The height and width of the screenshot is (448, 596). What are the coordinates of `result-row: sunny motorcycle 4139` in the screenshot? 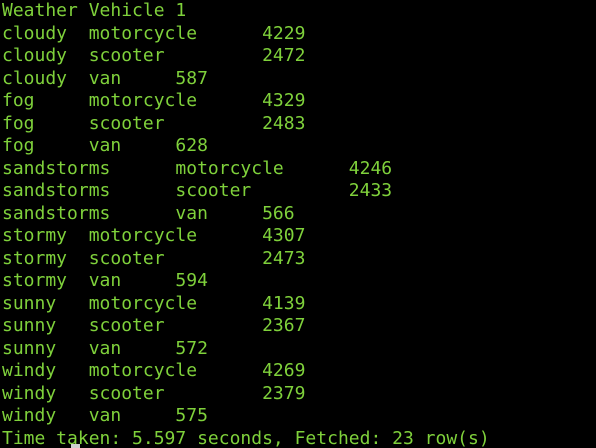 It's located at (154, 303).